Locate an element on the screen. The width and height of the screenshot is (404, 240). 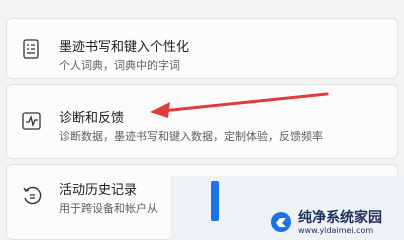
setting-subtitle: 个人词典，词典中的字词 is located at coordinates (119, 65).